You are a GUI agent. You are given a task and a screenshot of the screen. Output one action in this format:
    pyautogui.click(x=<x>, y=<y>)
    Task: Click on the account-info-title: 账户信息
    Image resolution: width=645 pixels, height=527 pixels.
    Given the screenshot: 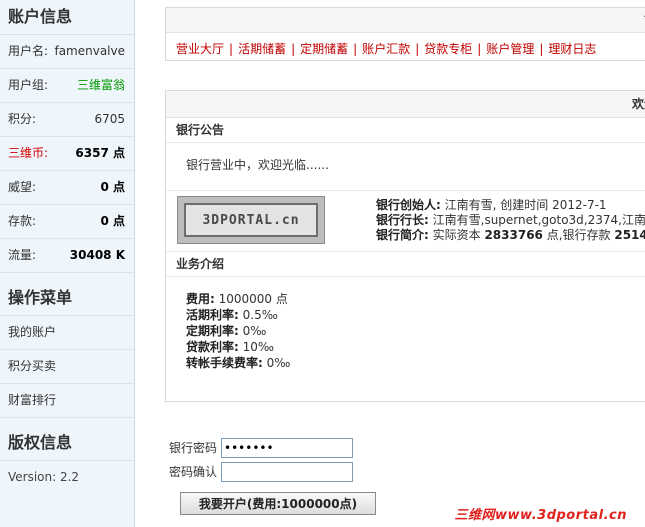 What is the action you would take?
    pyautogui.click(x=67, y=17)
    